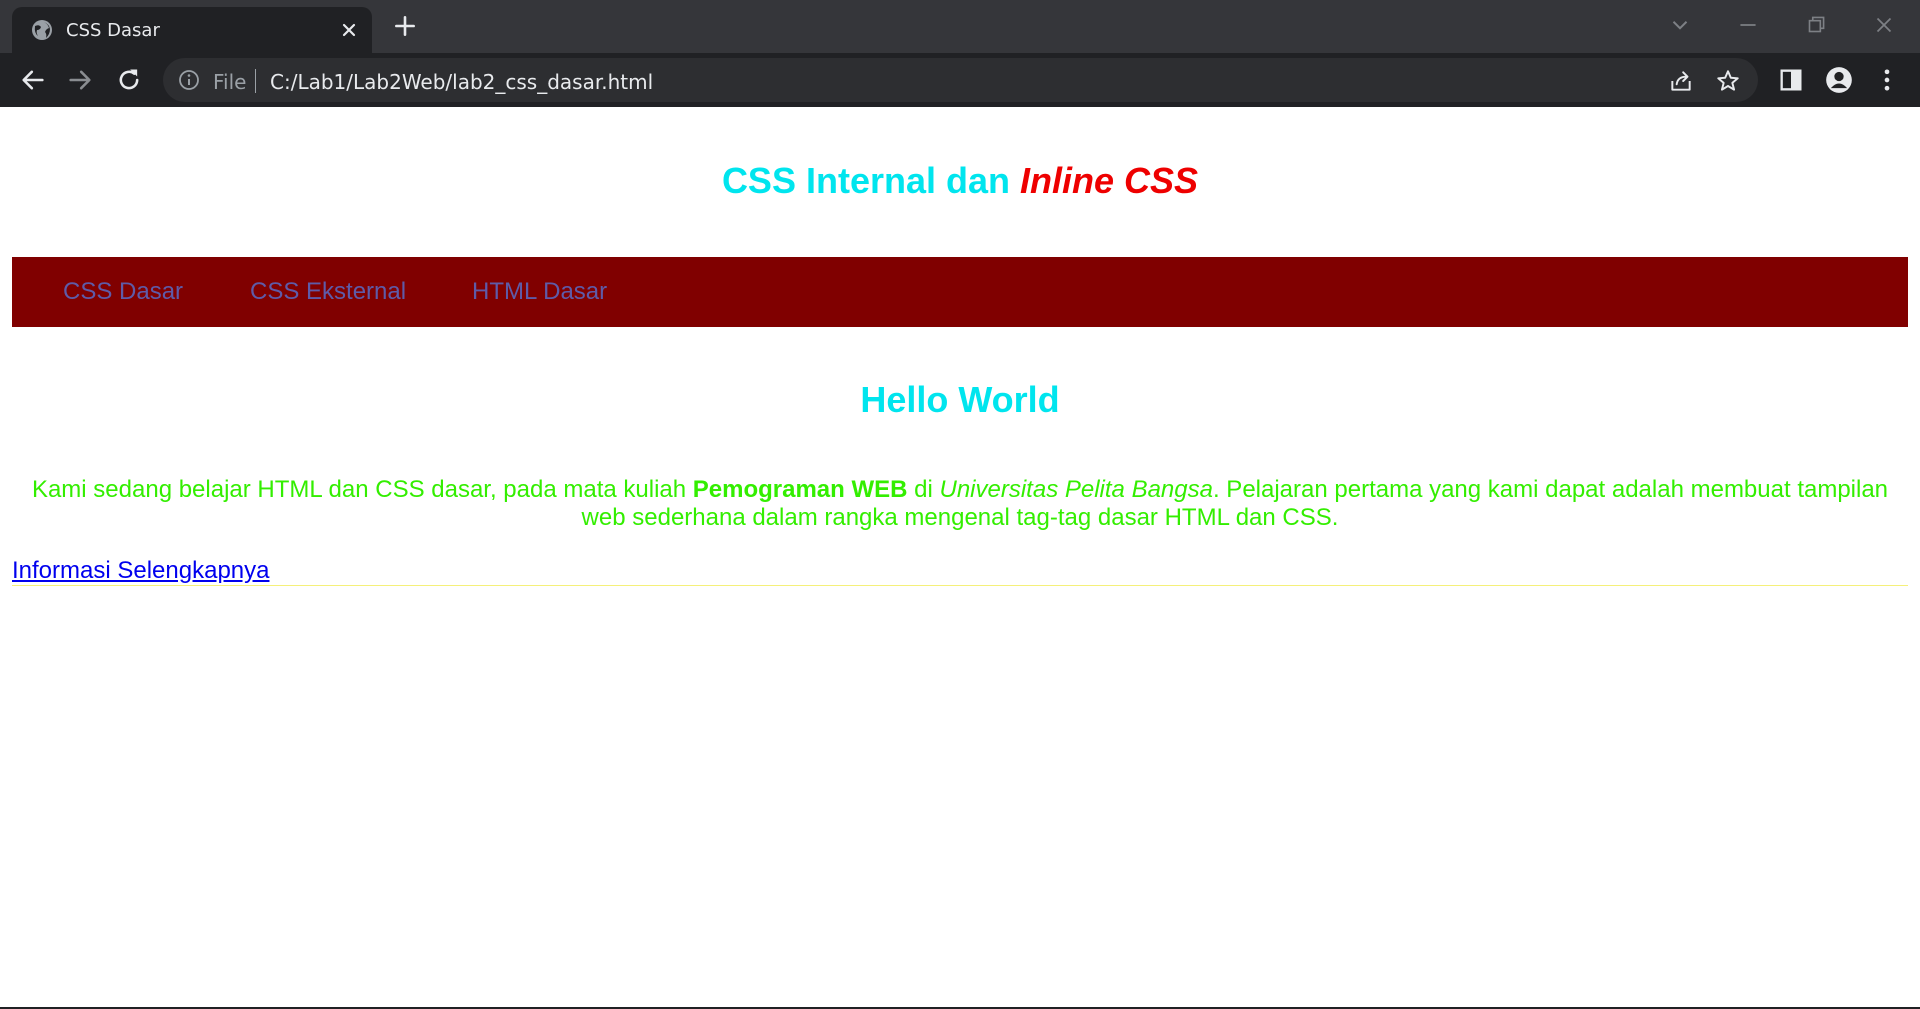 The width and height of the screenshot is (1920, 1009). What do you see at coordinates (1109, 180) in the screenshot?
I see `page-title-emphasis: Inline CSS` at bounding box center [1109, 180].